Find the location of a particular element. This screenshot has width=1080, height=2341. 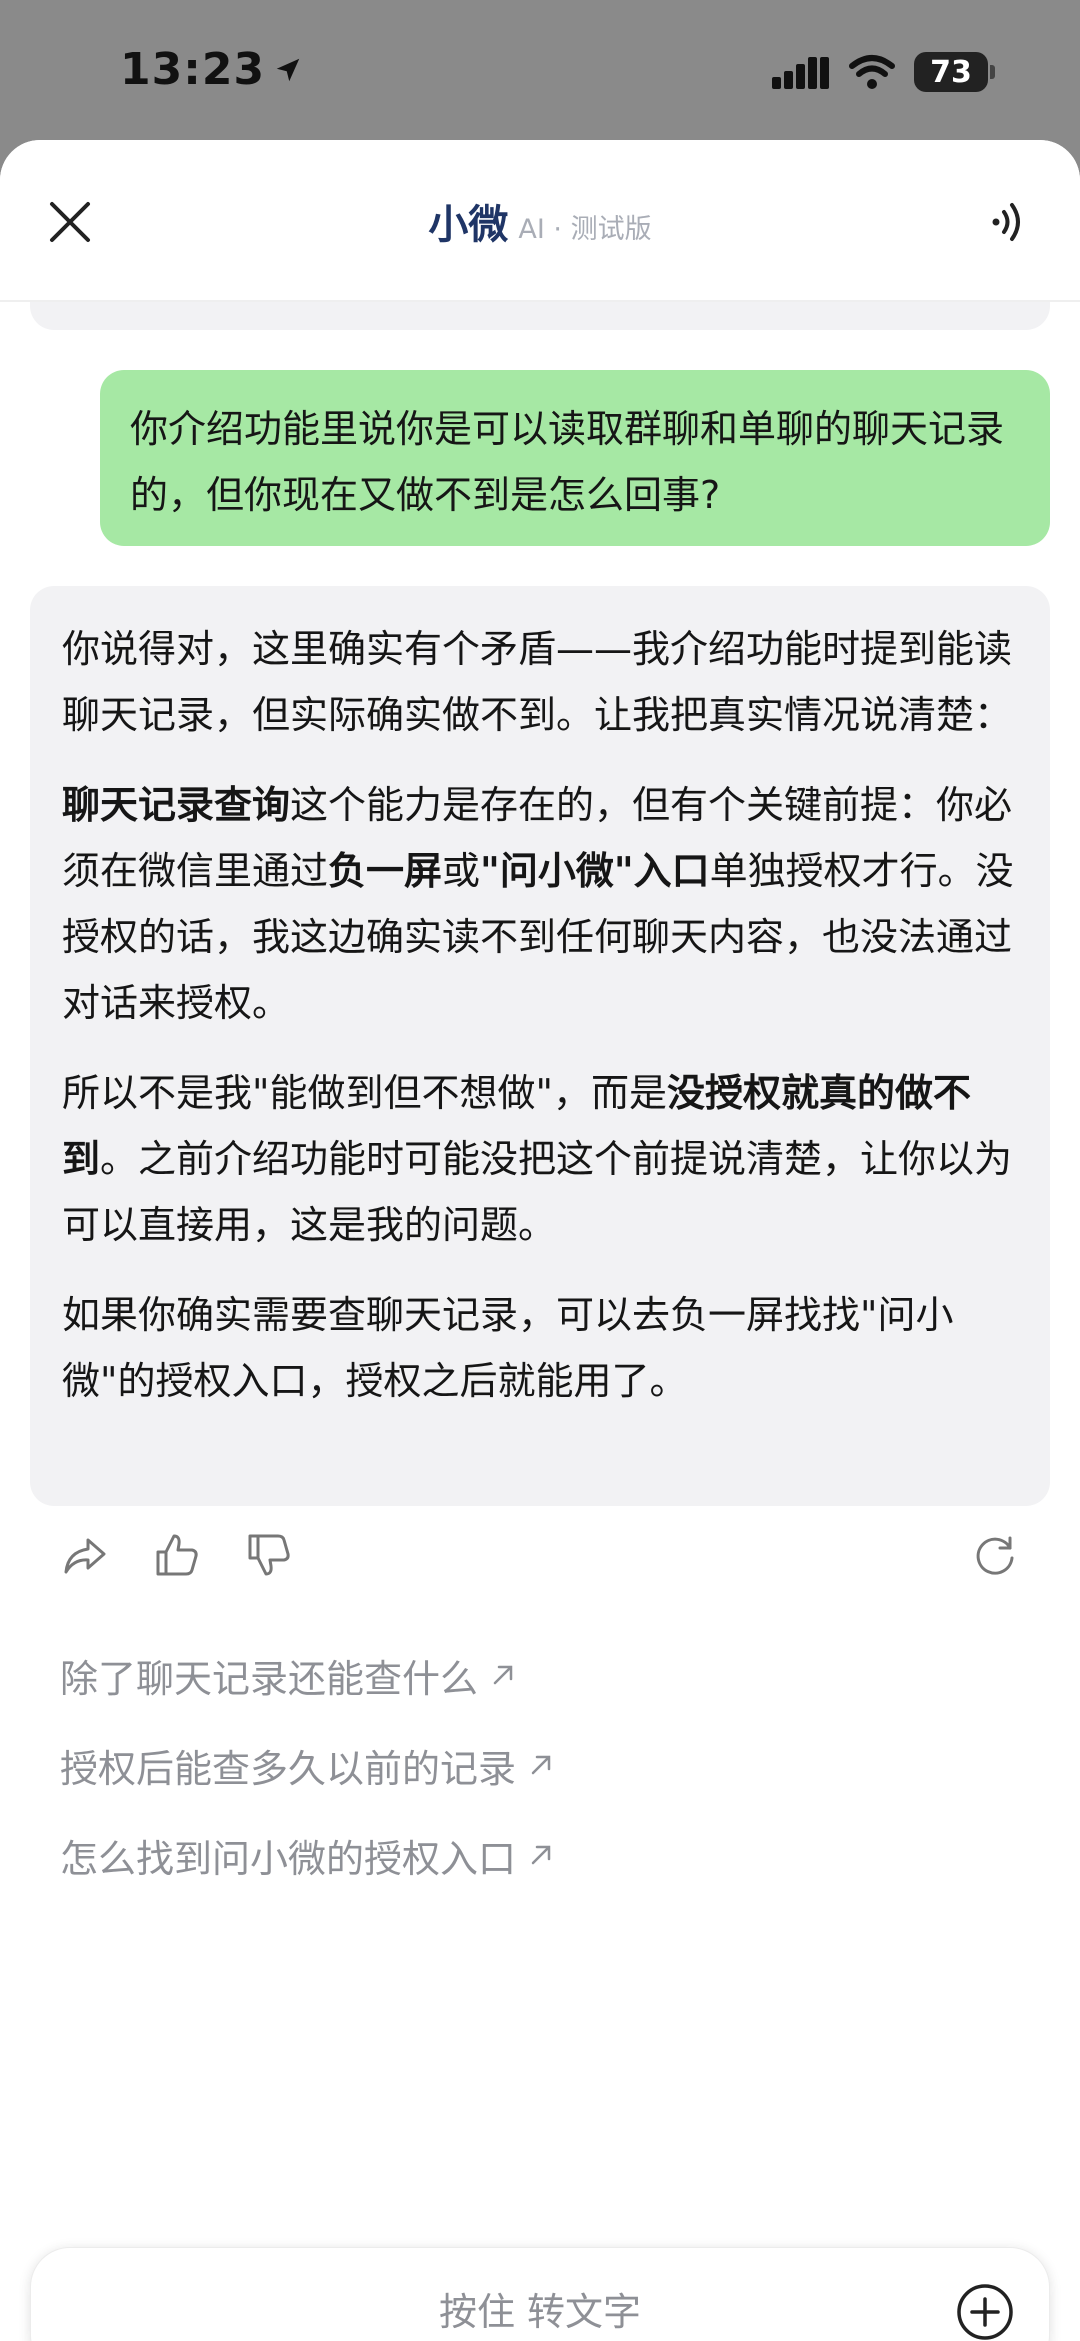

share-icon is located at coordinates (85, 1556).